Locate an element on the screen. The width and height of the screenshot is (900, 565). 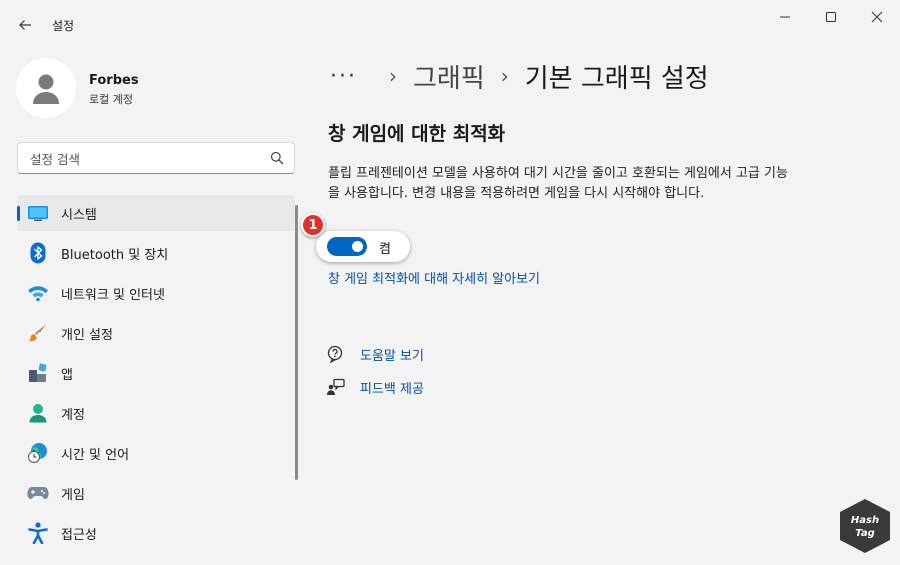
toggle-highlight-frame: 켬 is located at coordinates (363, 246).